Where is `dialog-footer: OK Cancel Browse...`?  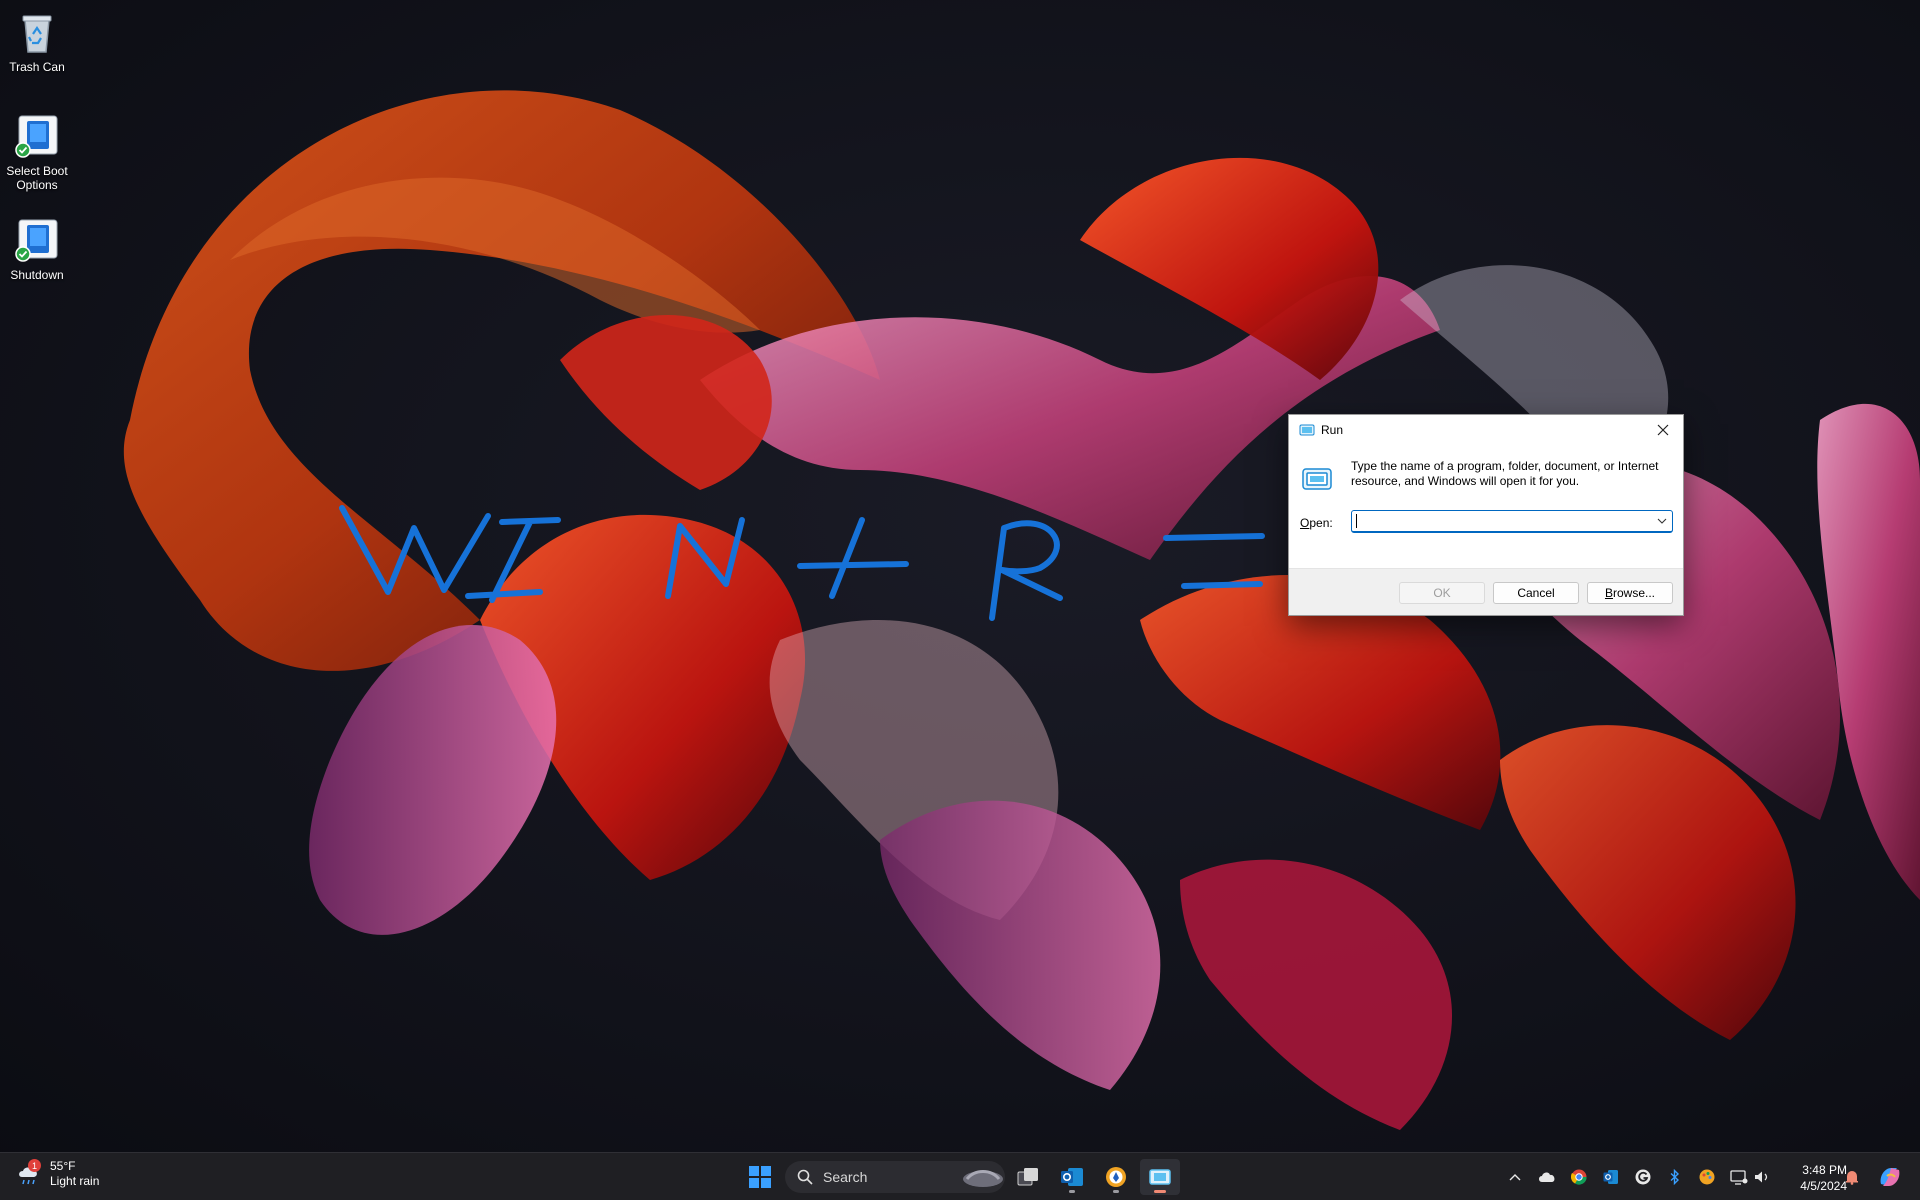
dialog-footer: OK Cancel Browse... is located at coordinates (1486, 591).